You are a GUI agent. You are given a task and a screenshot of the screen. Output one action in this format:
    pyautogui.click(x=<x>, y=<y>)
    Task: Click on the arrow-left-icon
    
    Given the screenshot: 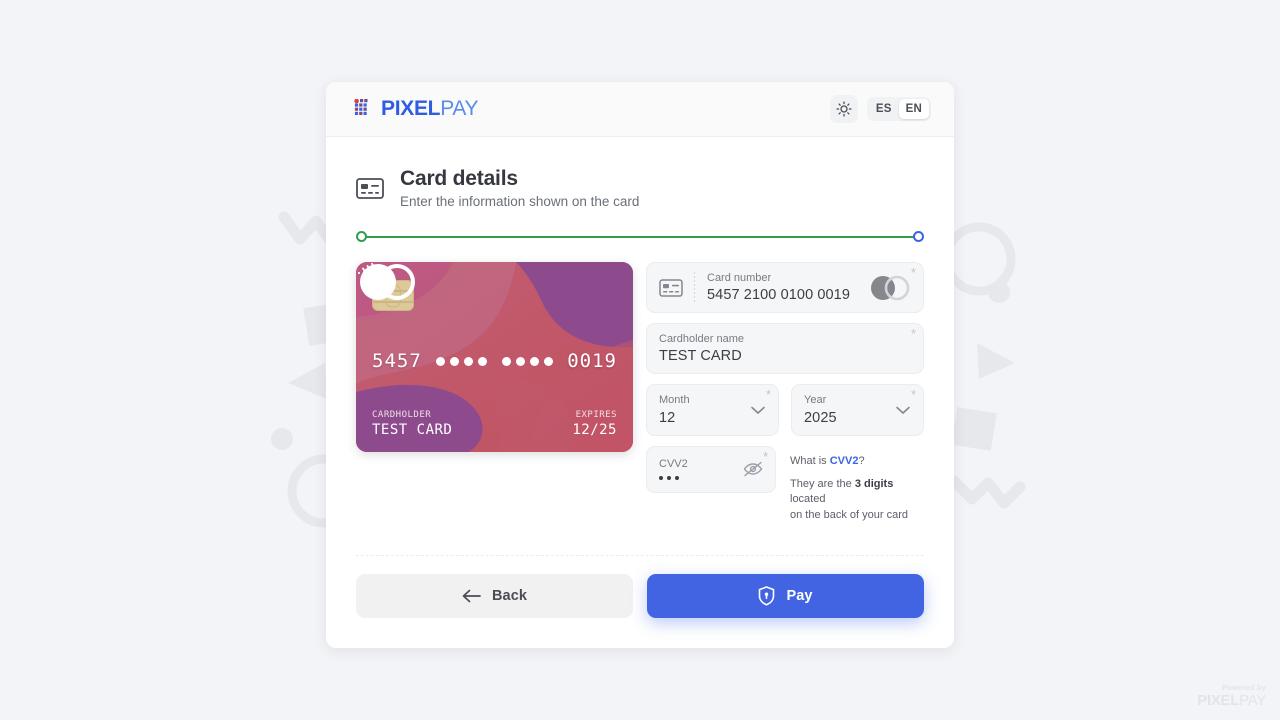 What is the action you would take?
    pyautogui.click(x=471, y=596)
    